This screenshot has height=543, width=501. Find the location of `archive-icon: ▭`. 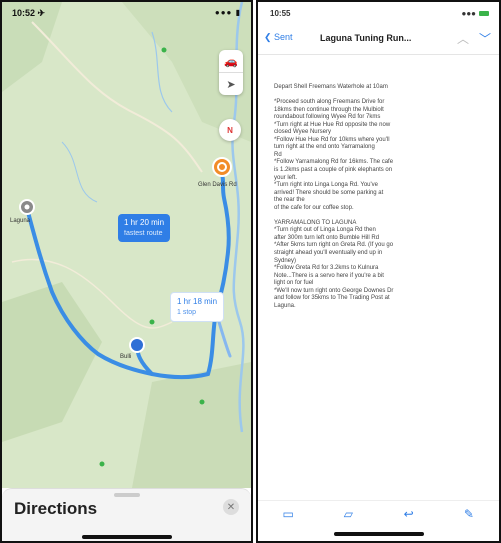

archive-icon: ▭ is located at coordinates (288, 514).